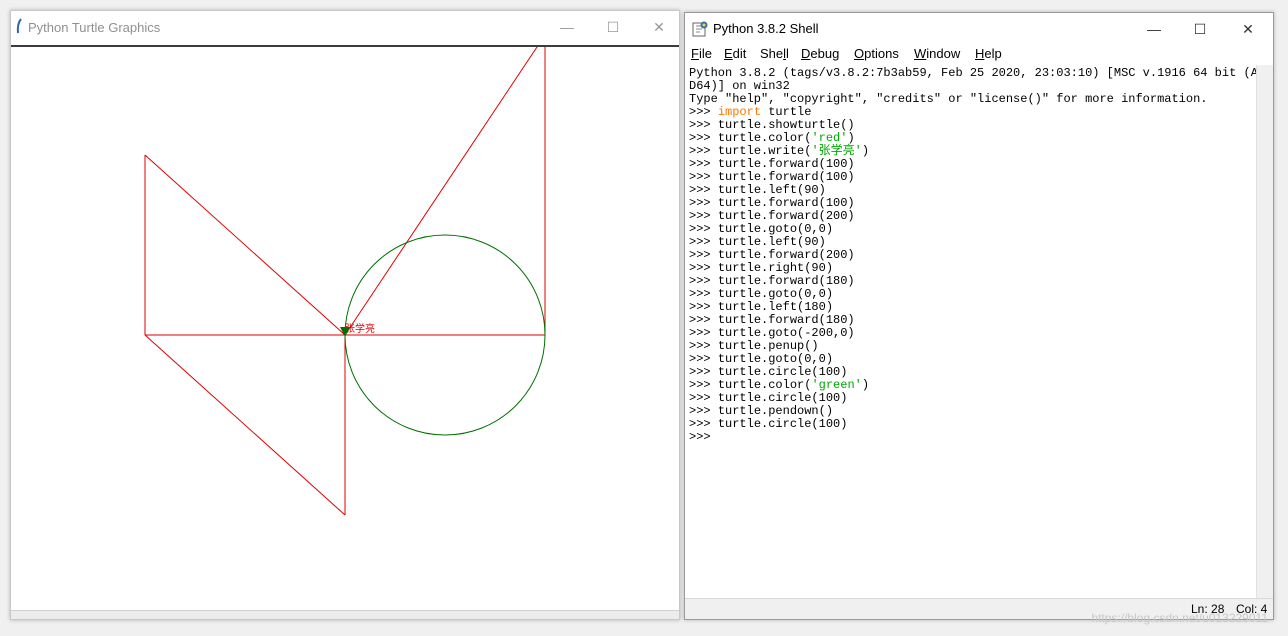  I want to click on menu-label: D, so click(806, 53).